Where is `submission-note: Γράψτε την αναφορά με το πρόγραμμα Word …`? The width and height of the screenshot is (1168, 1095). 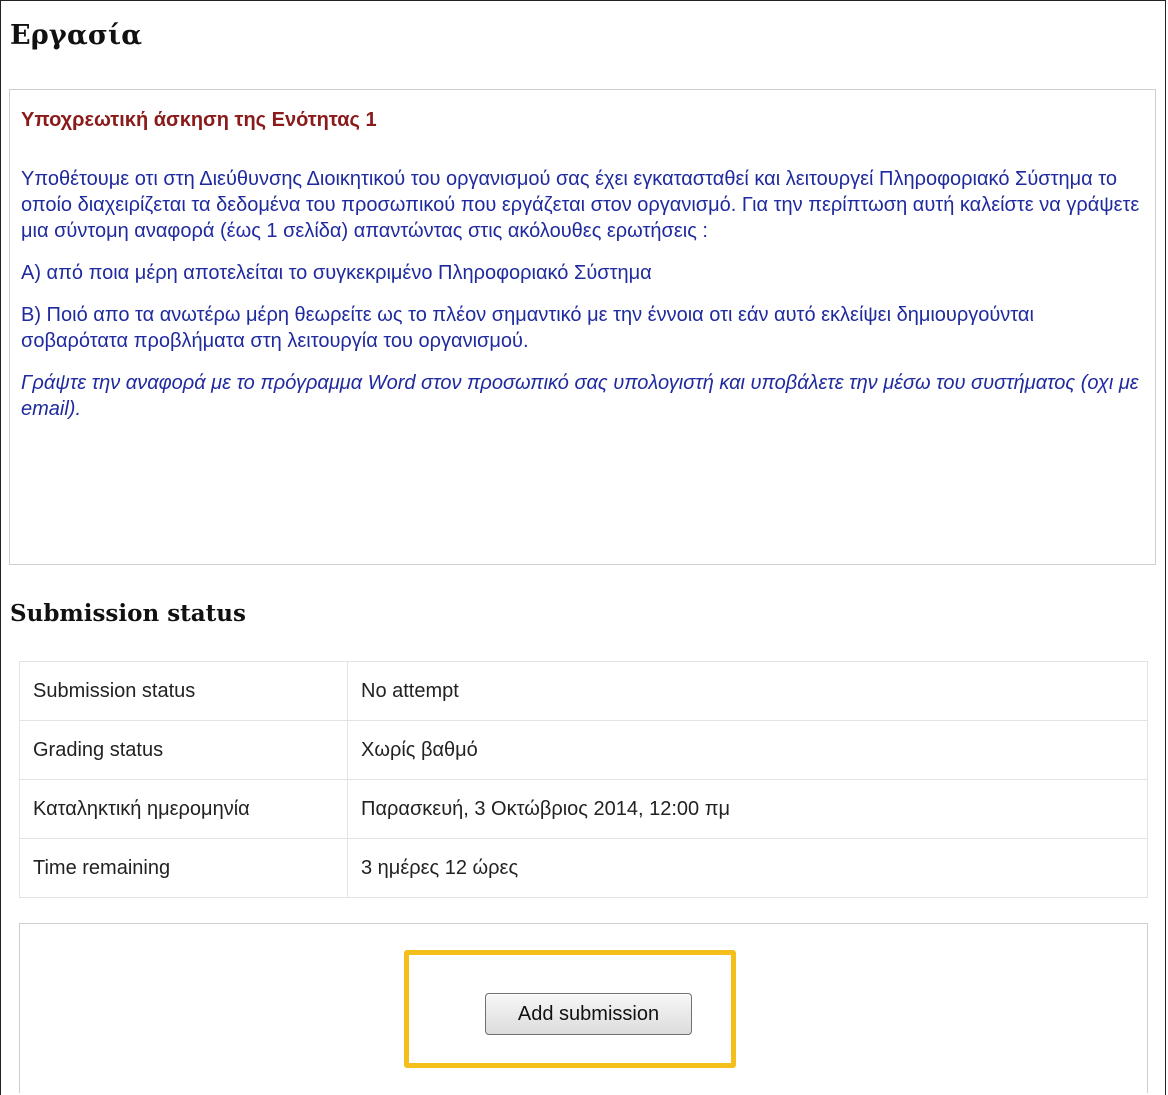
submission-note: Γράψτε την αναφορά με το πρόγραμμα Word … is located at coordinates (580, 396).